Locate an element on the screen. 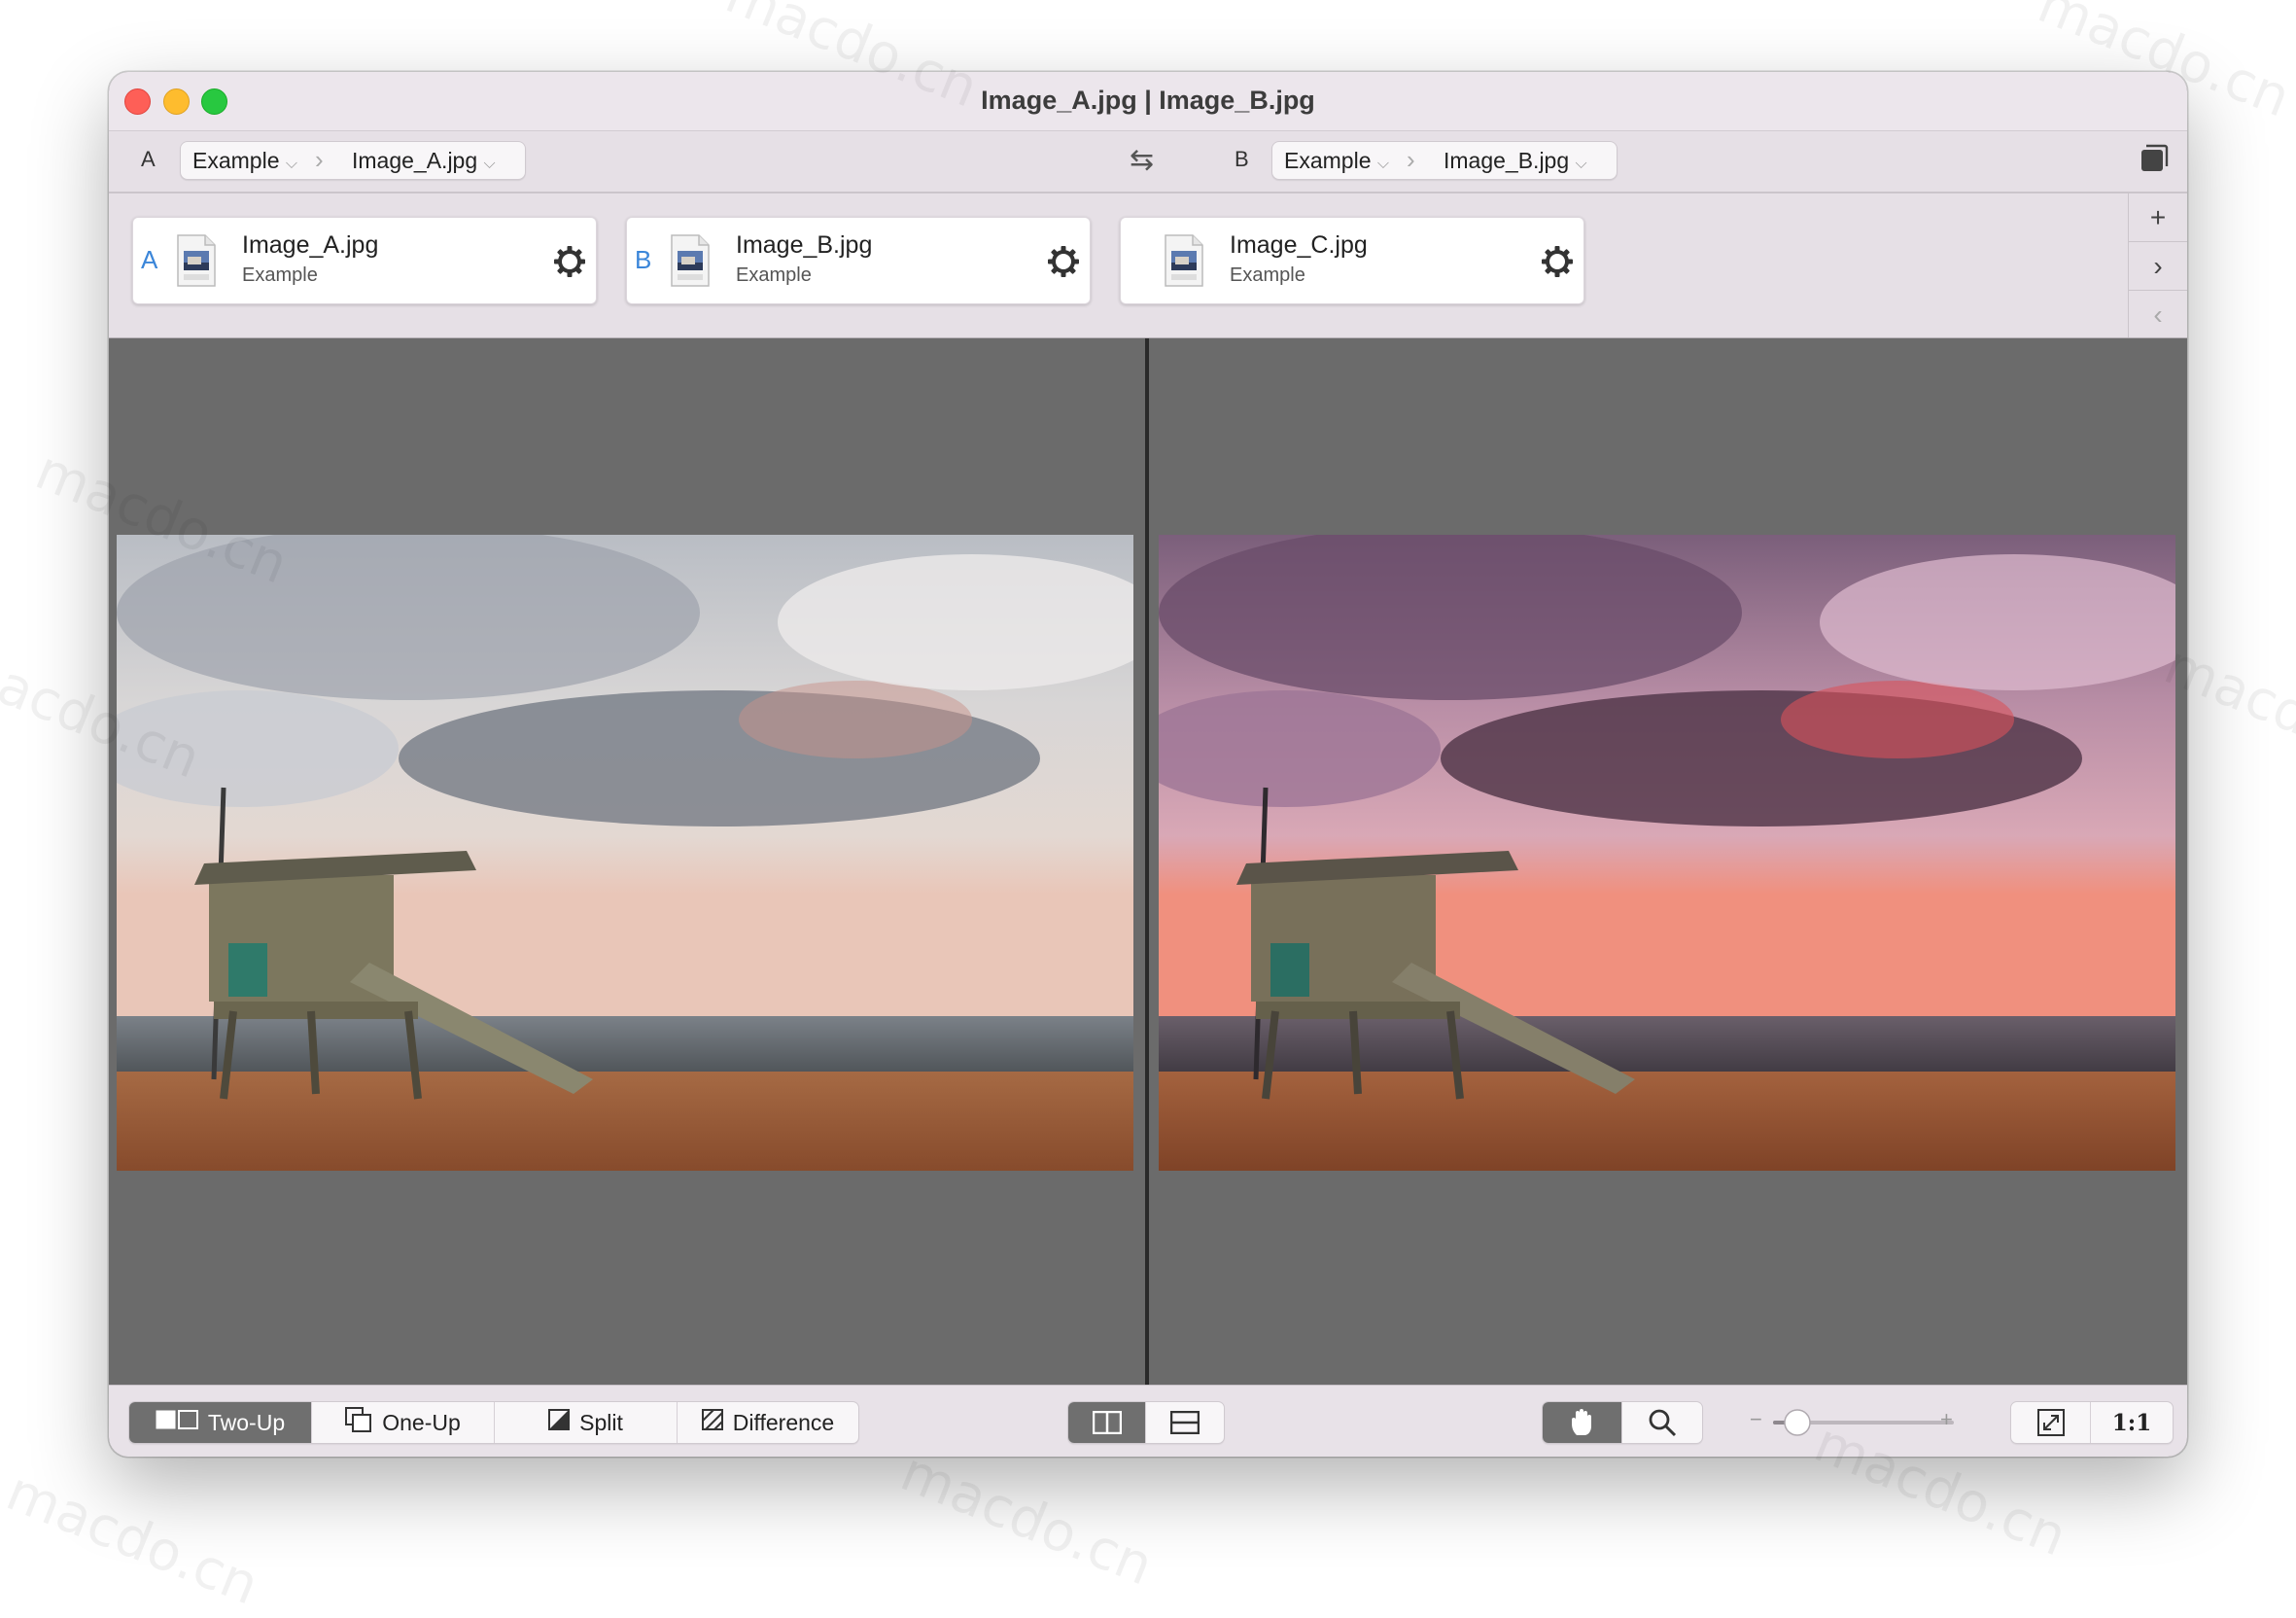  view-mode-selector: Two-Up One-Up Split Difference is located at coordinates (493, 1422).